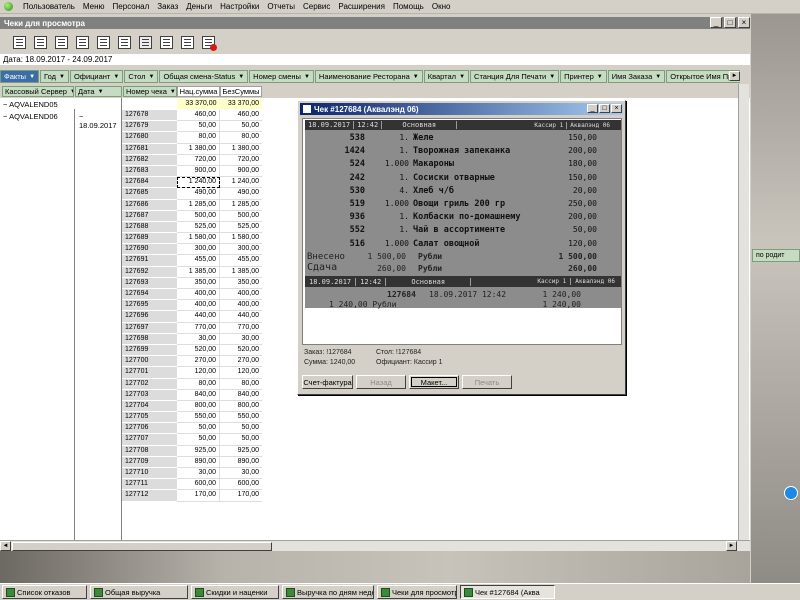 The image size is (800, 600). What do you see at coordinates (149, 362) in the screenshot?
I see `check-number-cell: 127700` at bounding box center [149, 362].